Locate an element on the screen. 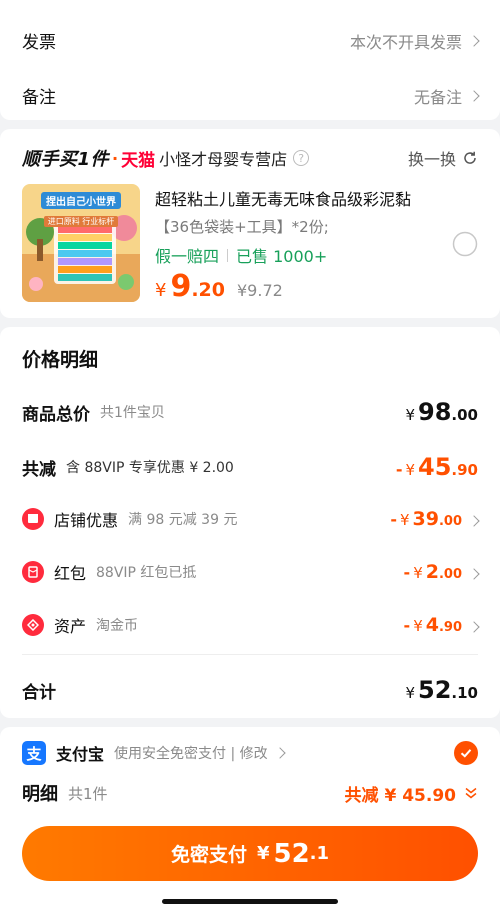 The image size is (500, 913). radio-icon is located at coordinates (465, 244).